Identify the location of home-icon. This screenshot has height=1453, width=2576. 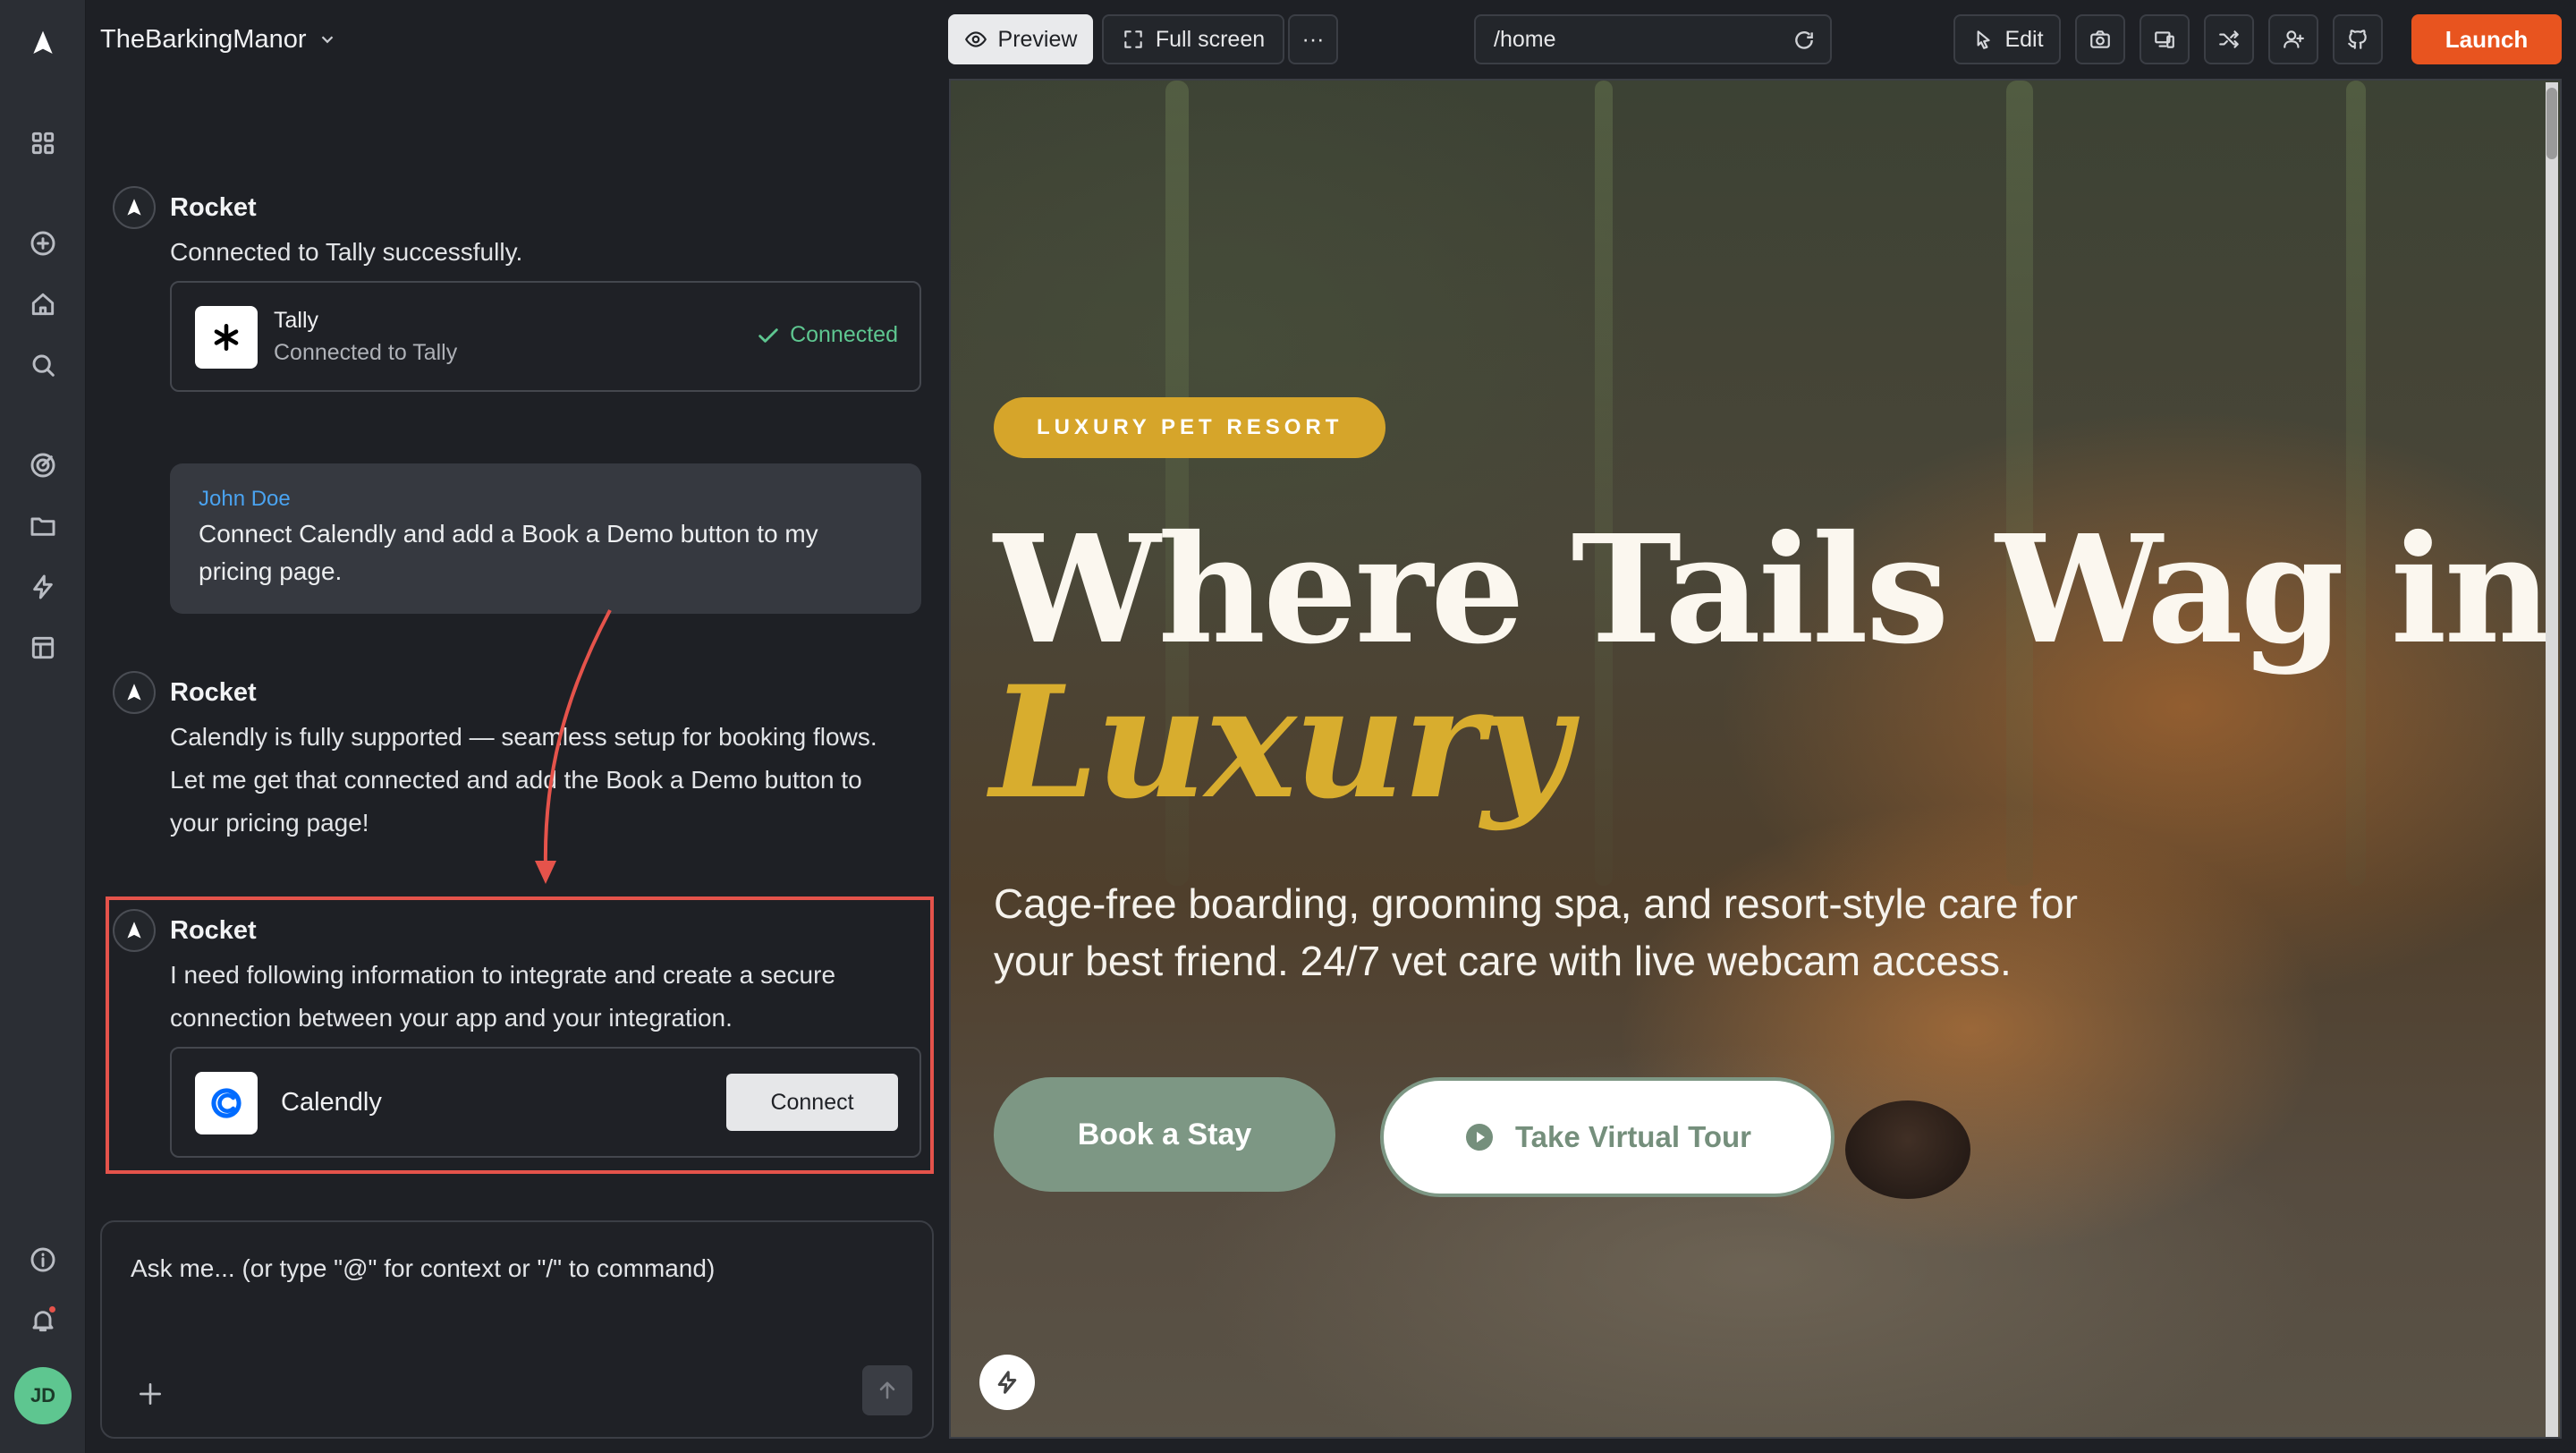
(43, 304).